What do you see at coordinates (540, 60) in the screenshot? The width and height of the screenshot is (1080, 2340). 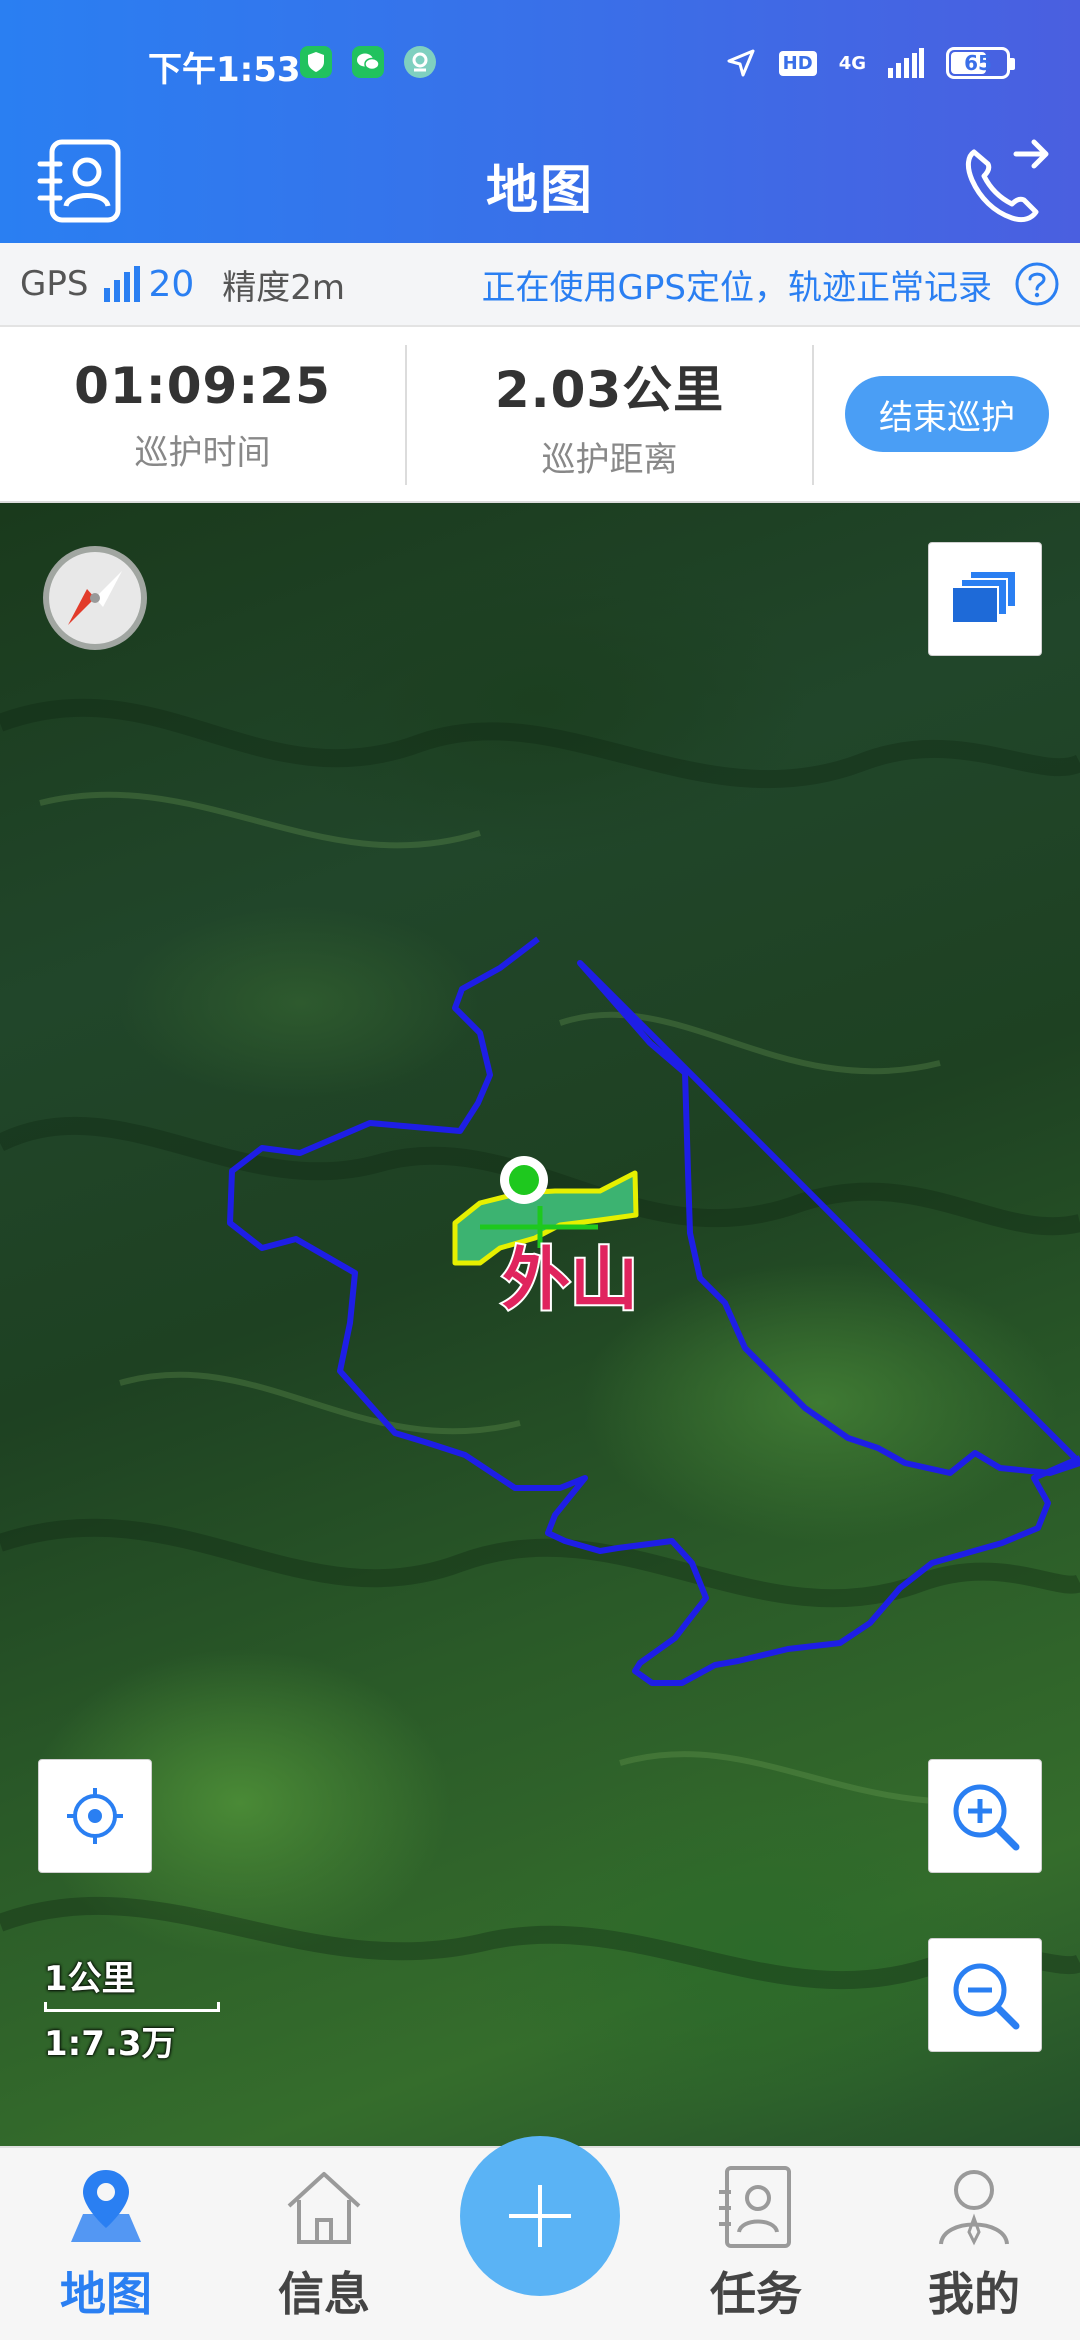 I see `status-bar: 下午1:53 HD 4G 65` at bounding box center [540, 60].